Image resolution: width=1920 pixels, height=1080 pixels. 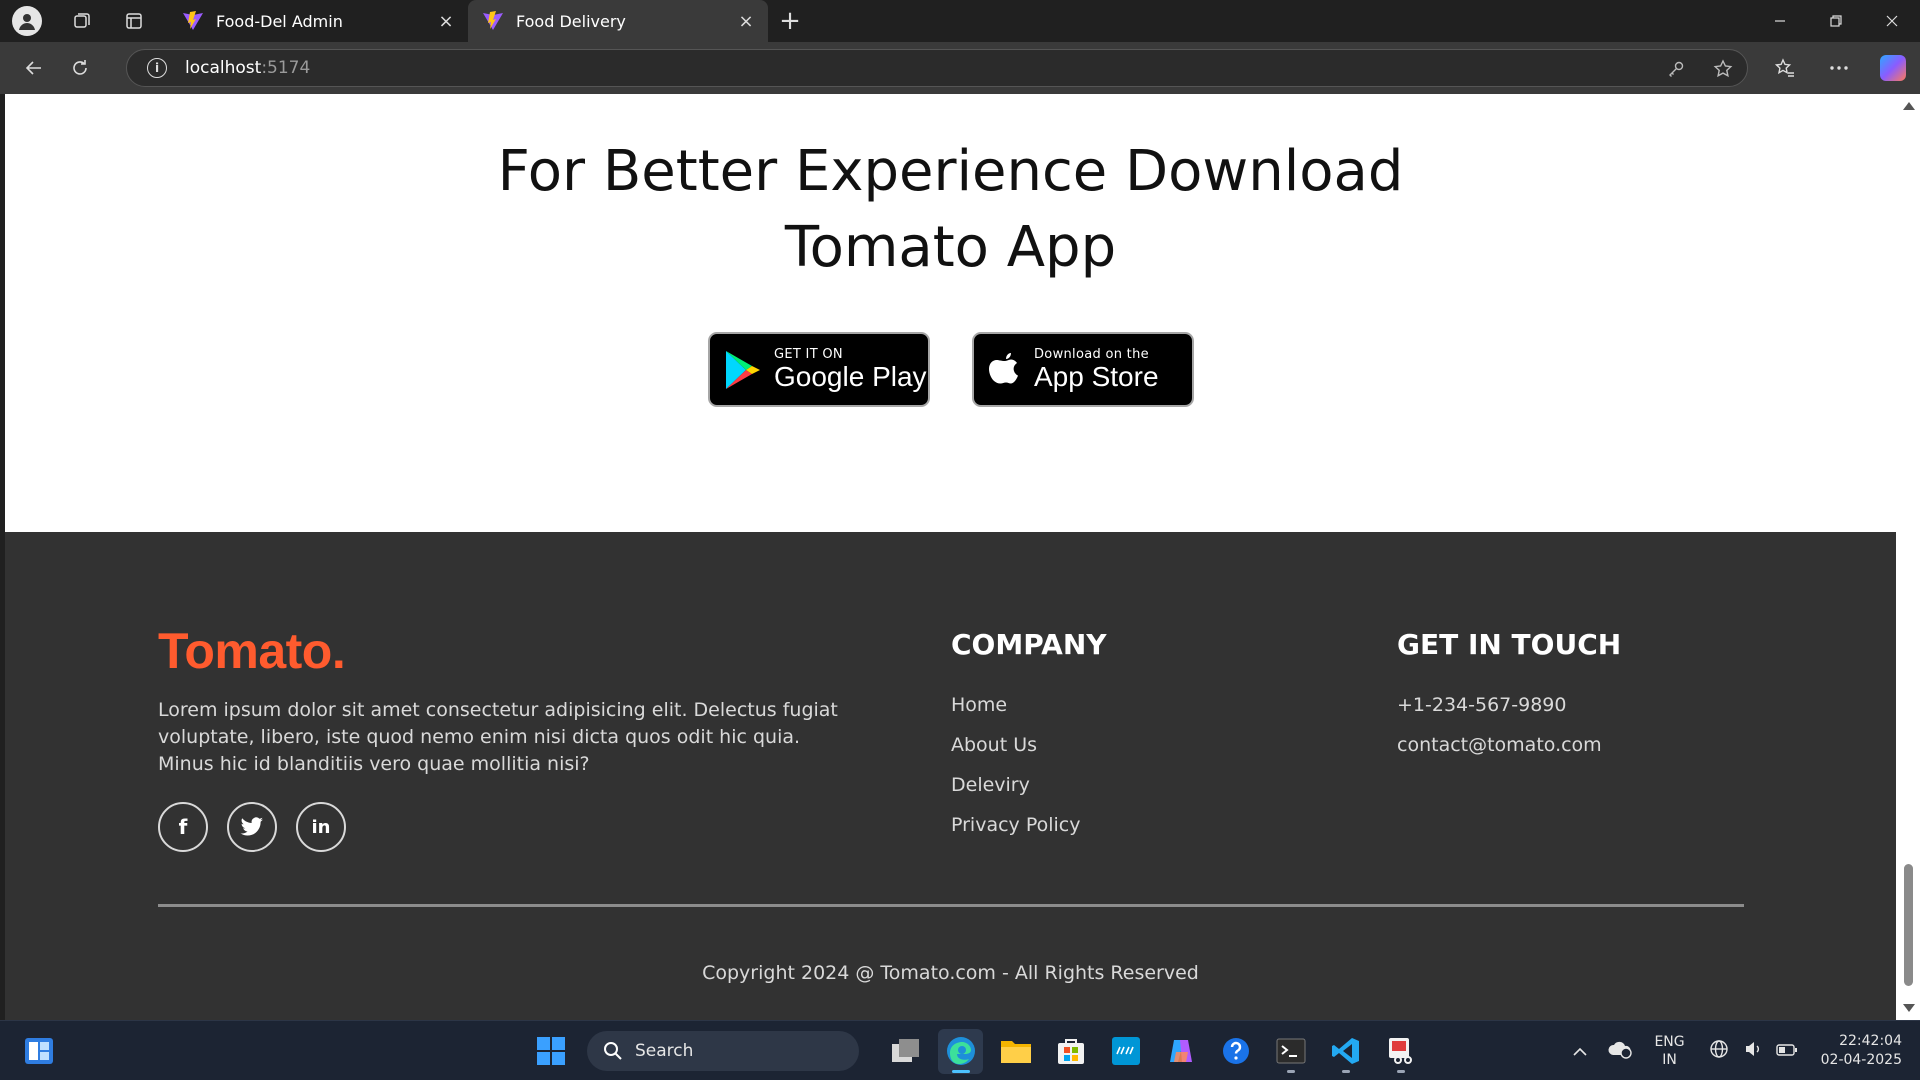 I want to click on facebook-icon: f, so click(x=183, y=827).